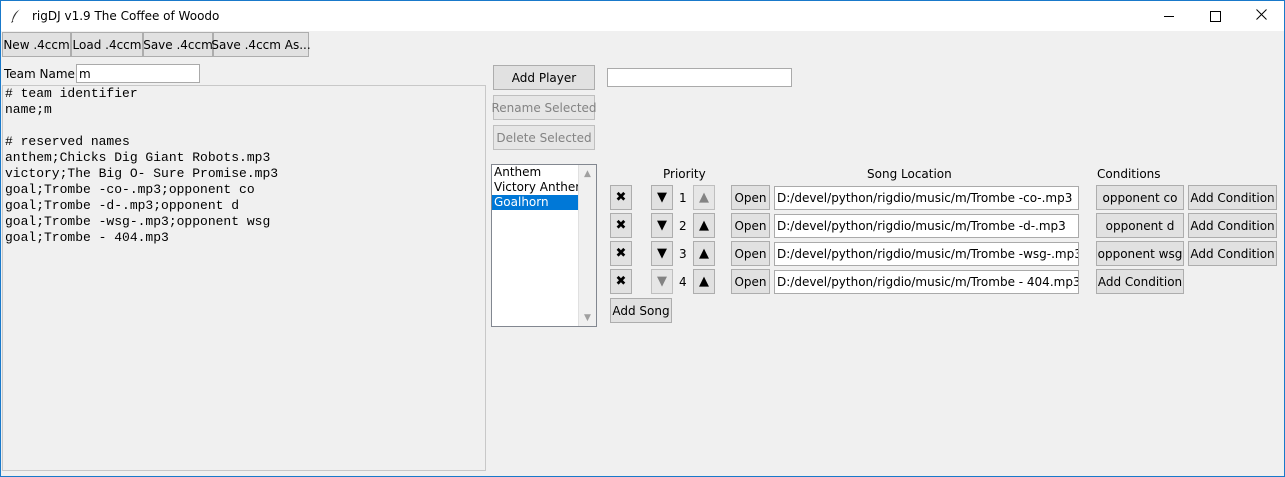  I want to click on condition-button: opponent d, so click(1140, 225).